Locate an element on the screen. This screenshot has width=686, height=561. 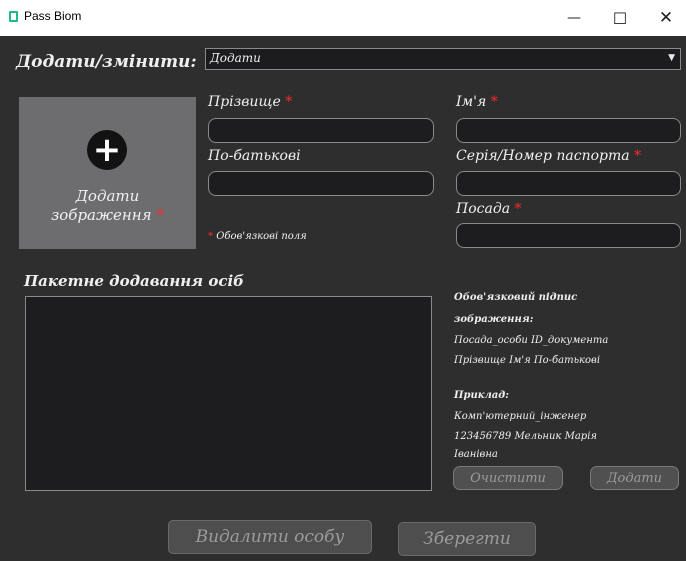
title-bar: Pass Biom — ☐ ✕ is located at coordinates (343, 18).